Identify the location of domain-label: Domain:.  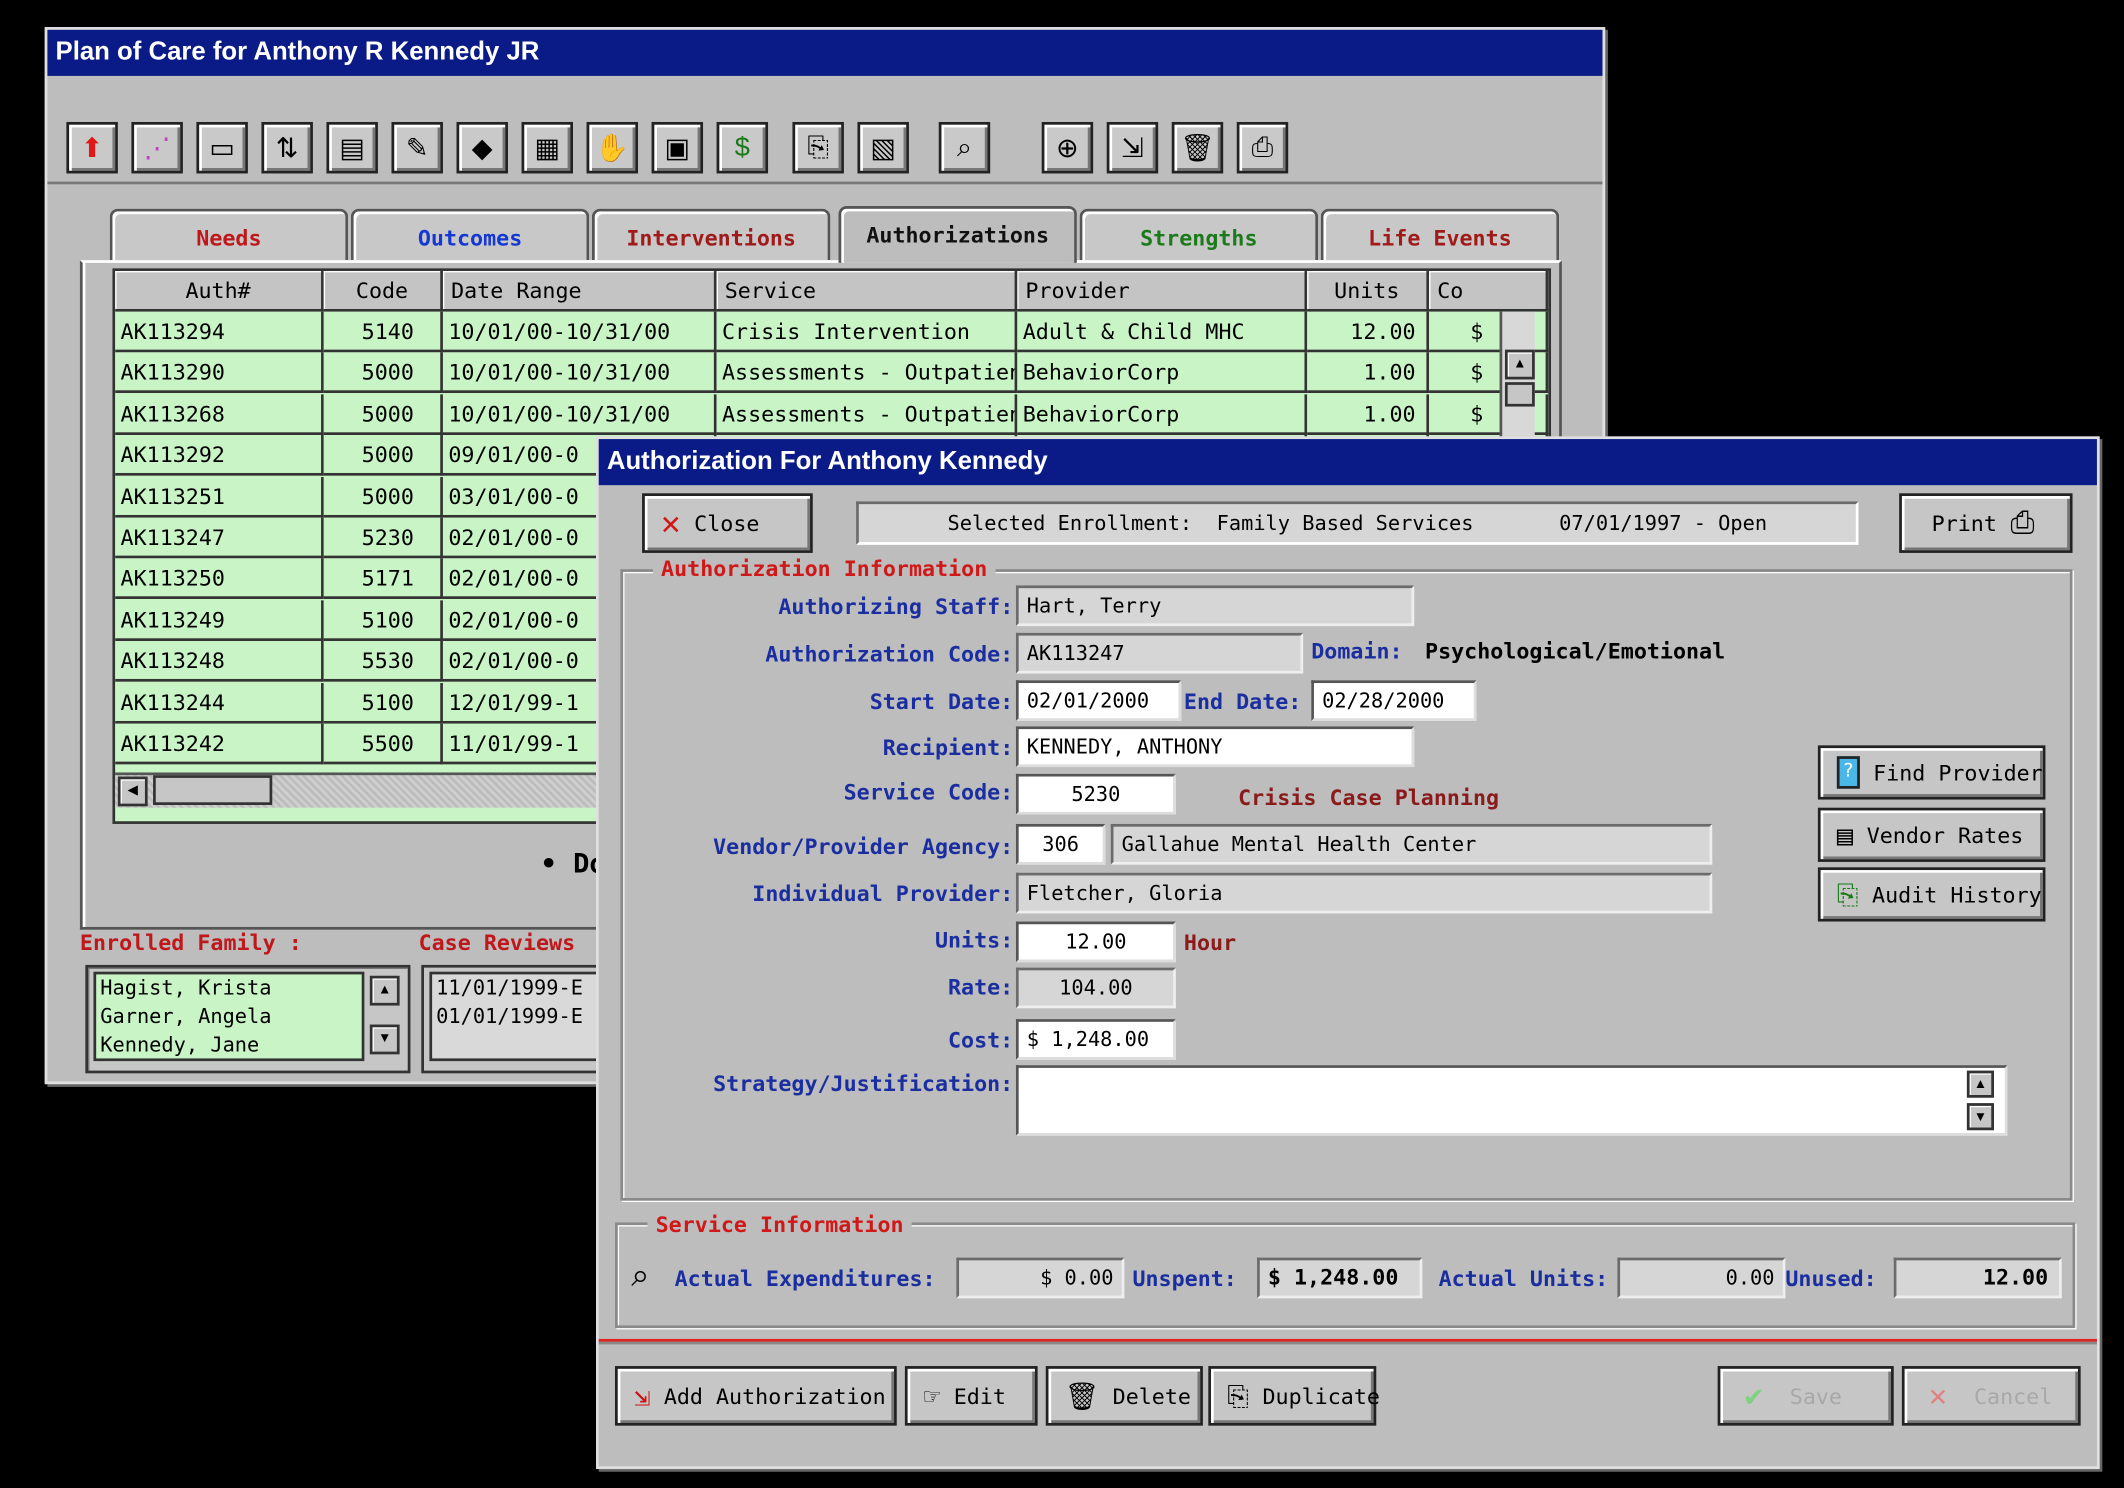
(1357, 651).